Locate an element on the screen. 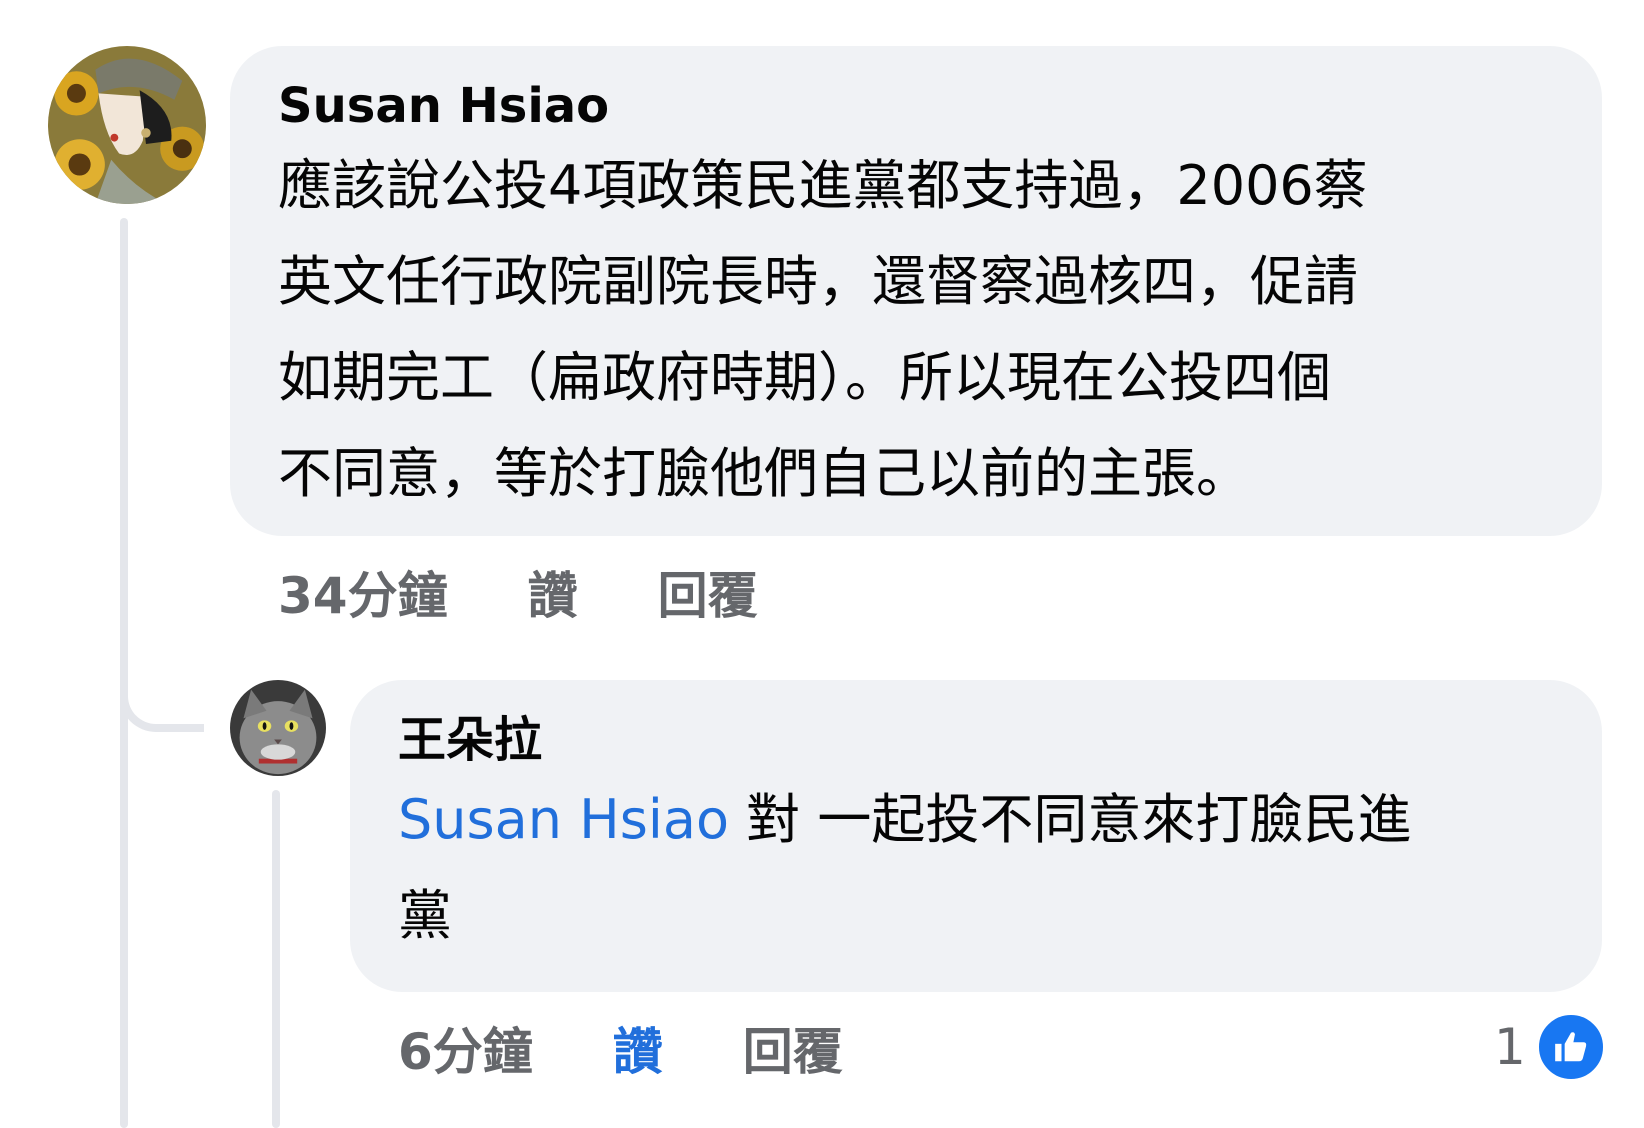 The image size is (1644, 1128). comment-text-line: 如期完工（扁政府時期）。所以現在公投四個 is located at coordinates (804, 377).